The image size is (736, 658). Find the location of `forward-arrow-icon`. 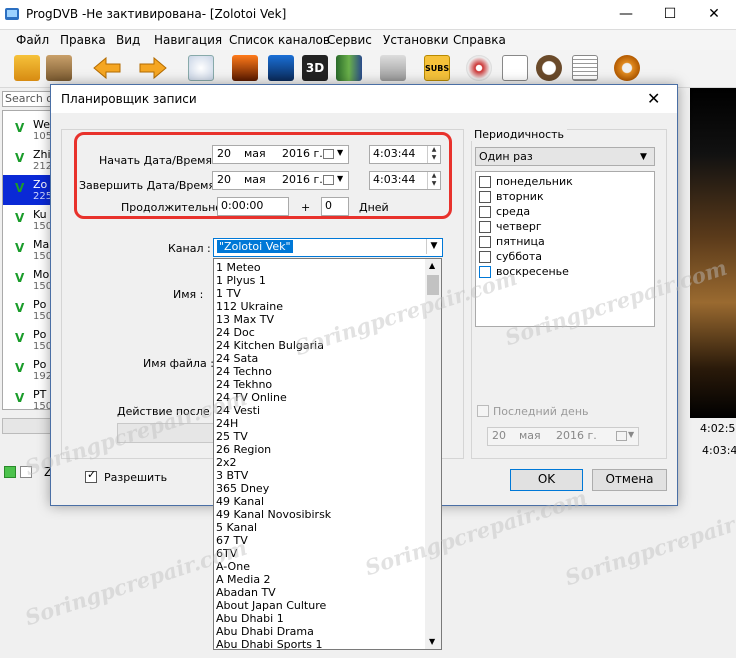

forward-arrow-icon is located at coordinates (153, 68).